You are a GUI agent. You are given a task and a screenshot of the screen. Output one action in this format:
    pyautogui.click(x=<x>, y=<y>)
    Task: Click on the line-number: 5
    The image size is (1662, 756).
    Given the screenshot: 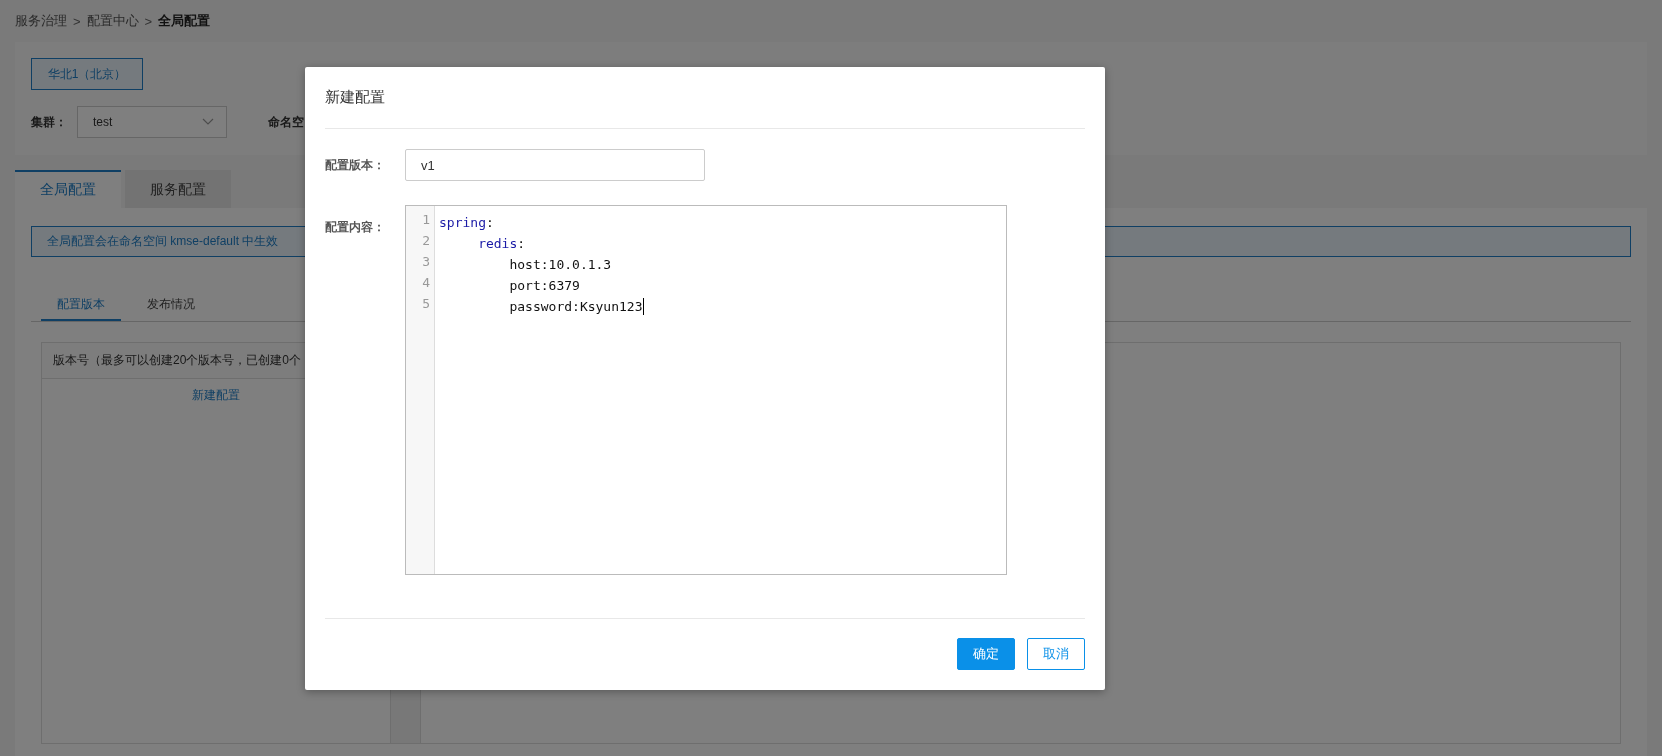 What is the action you would take?
    pyautogui.click(x=426, y=304)
    